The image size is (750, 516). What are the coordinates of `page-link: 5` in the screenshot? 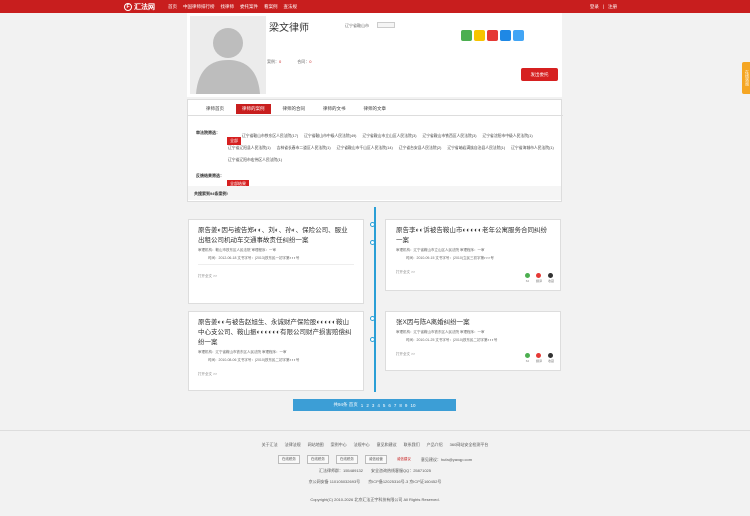 It's located at (384, 405).